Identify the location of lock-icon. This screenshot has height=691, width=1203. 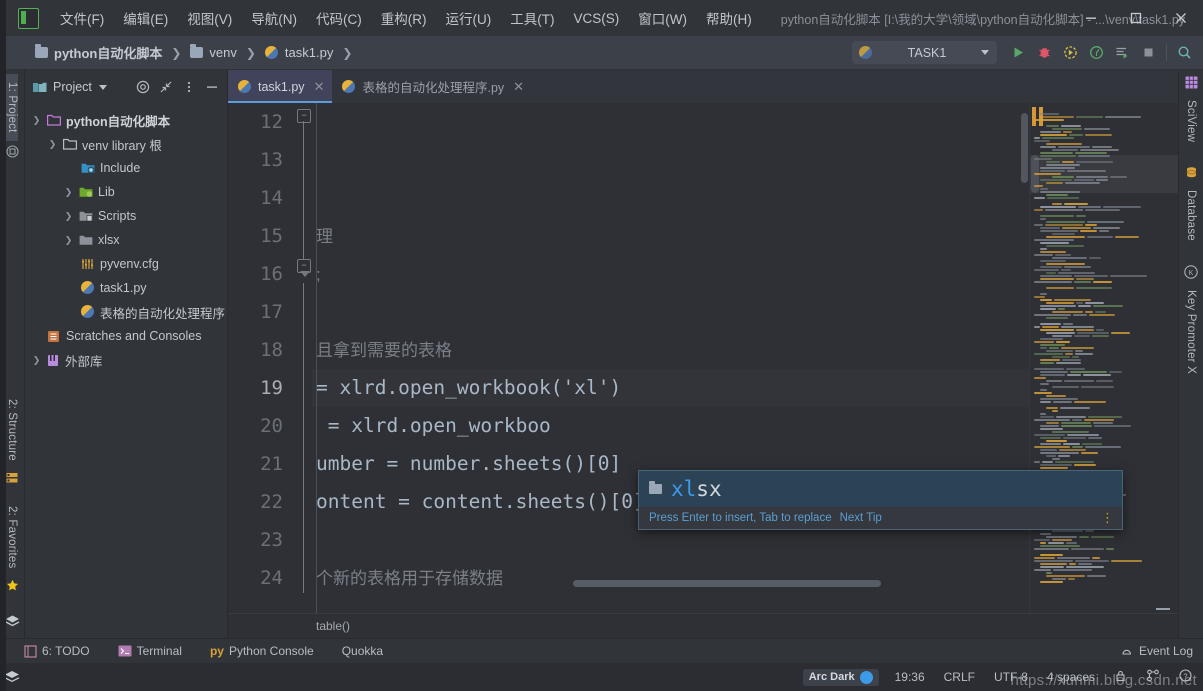
(1120, 677).